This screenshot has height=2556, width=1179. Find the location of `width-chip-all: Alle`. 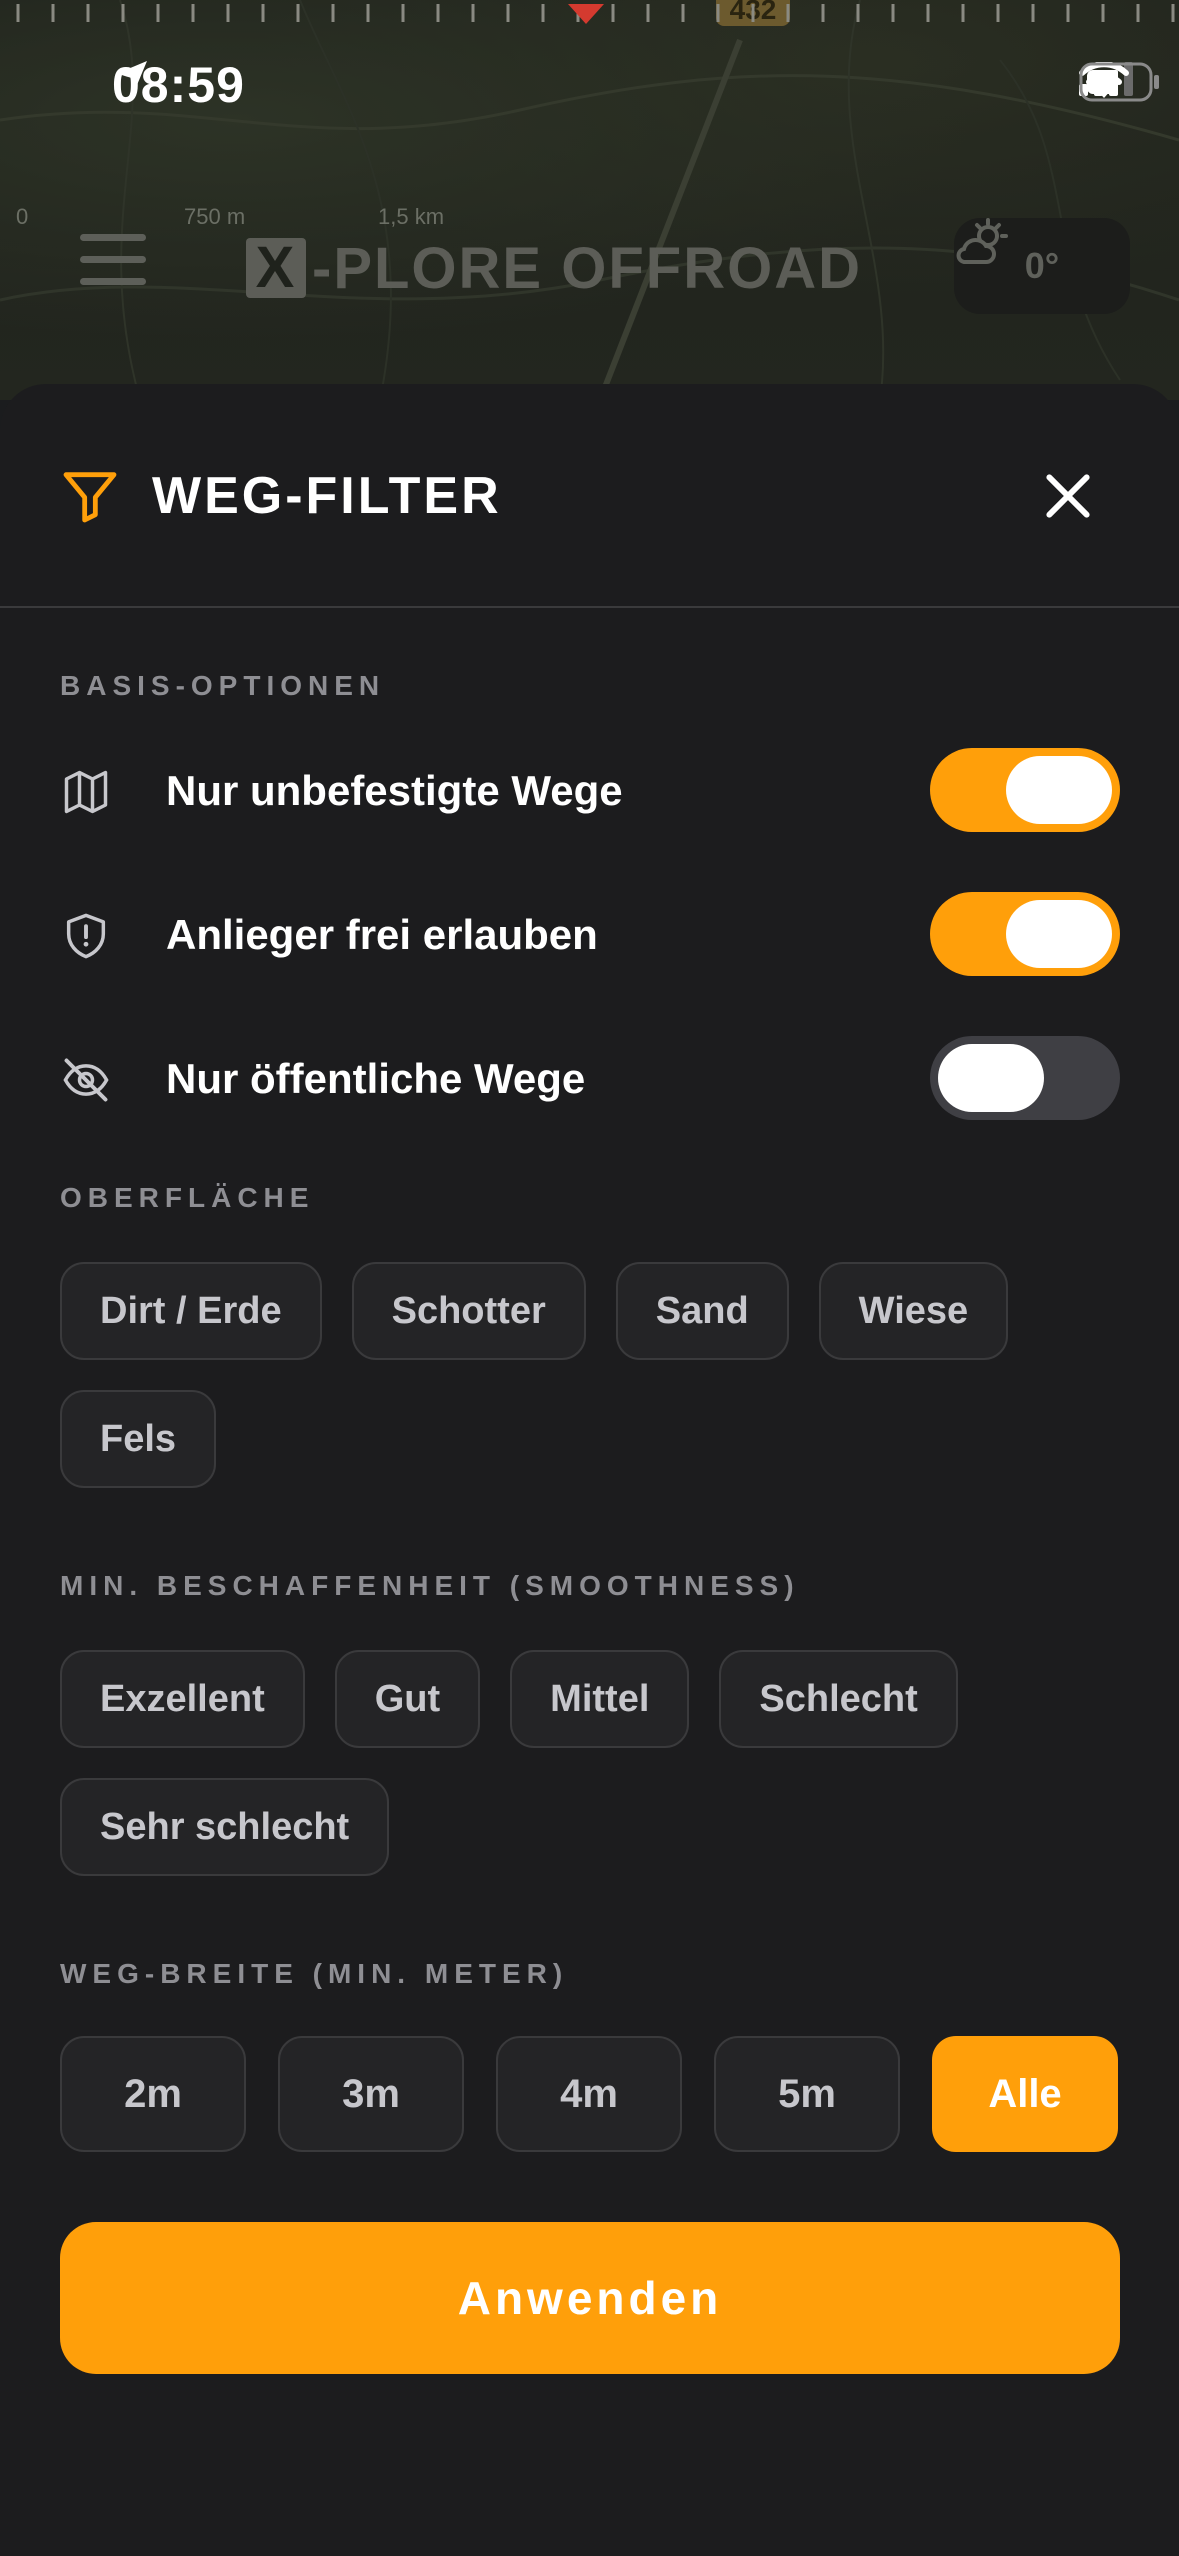

width-chip-all: Alle is located at coordinates (1025, 2094).